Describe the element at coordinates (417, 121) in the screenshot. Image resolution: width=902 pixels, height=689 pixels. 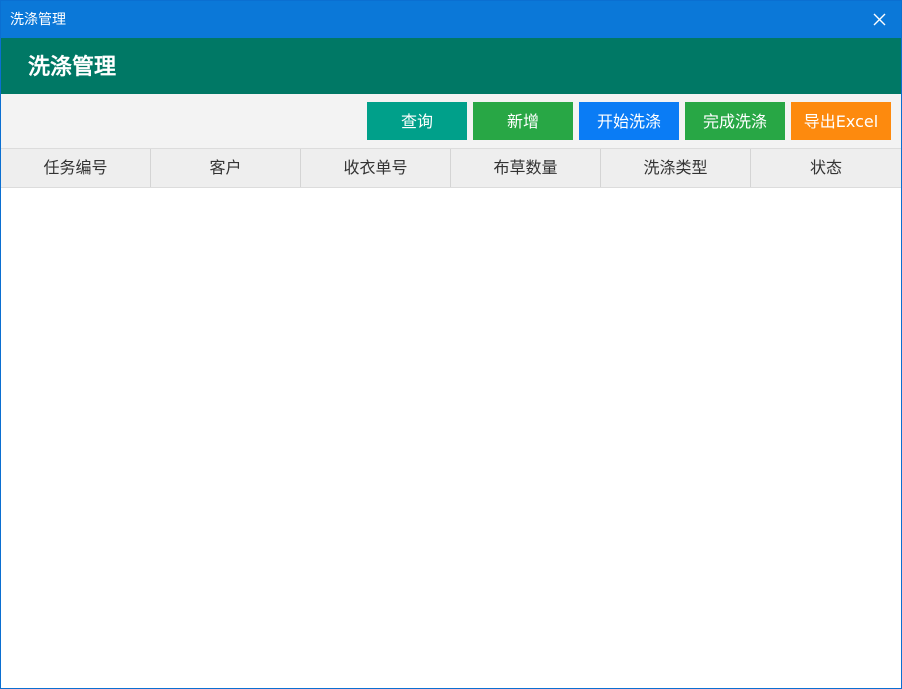
I see `query-button: 查询` at that location.